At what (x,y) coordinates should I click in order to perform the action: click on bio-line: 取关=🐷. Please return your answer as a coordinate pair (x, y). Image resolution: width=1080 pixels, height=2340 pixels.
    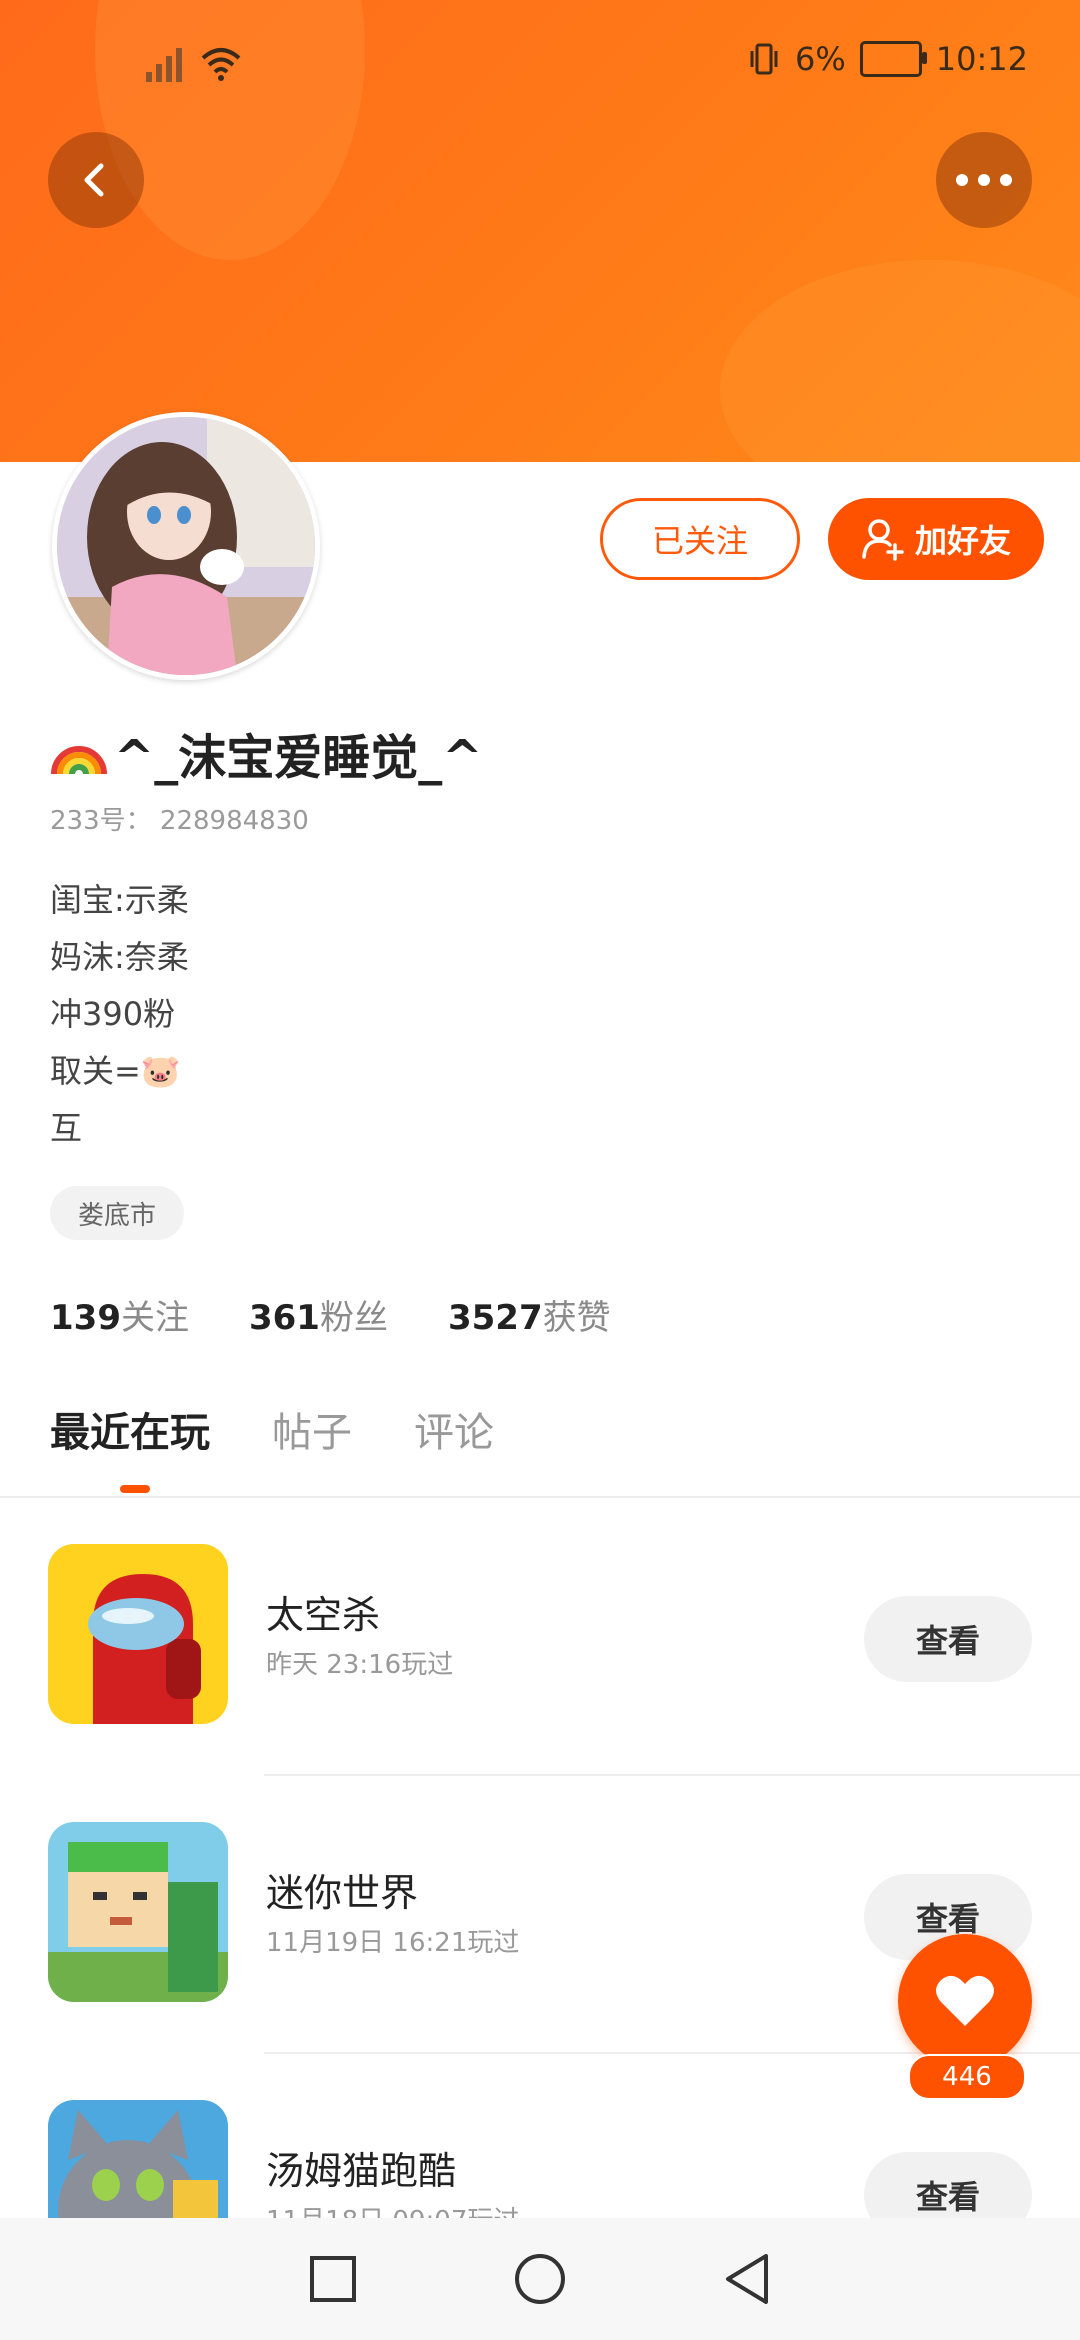
    Looking at the image, I should click on (115, 1071).